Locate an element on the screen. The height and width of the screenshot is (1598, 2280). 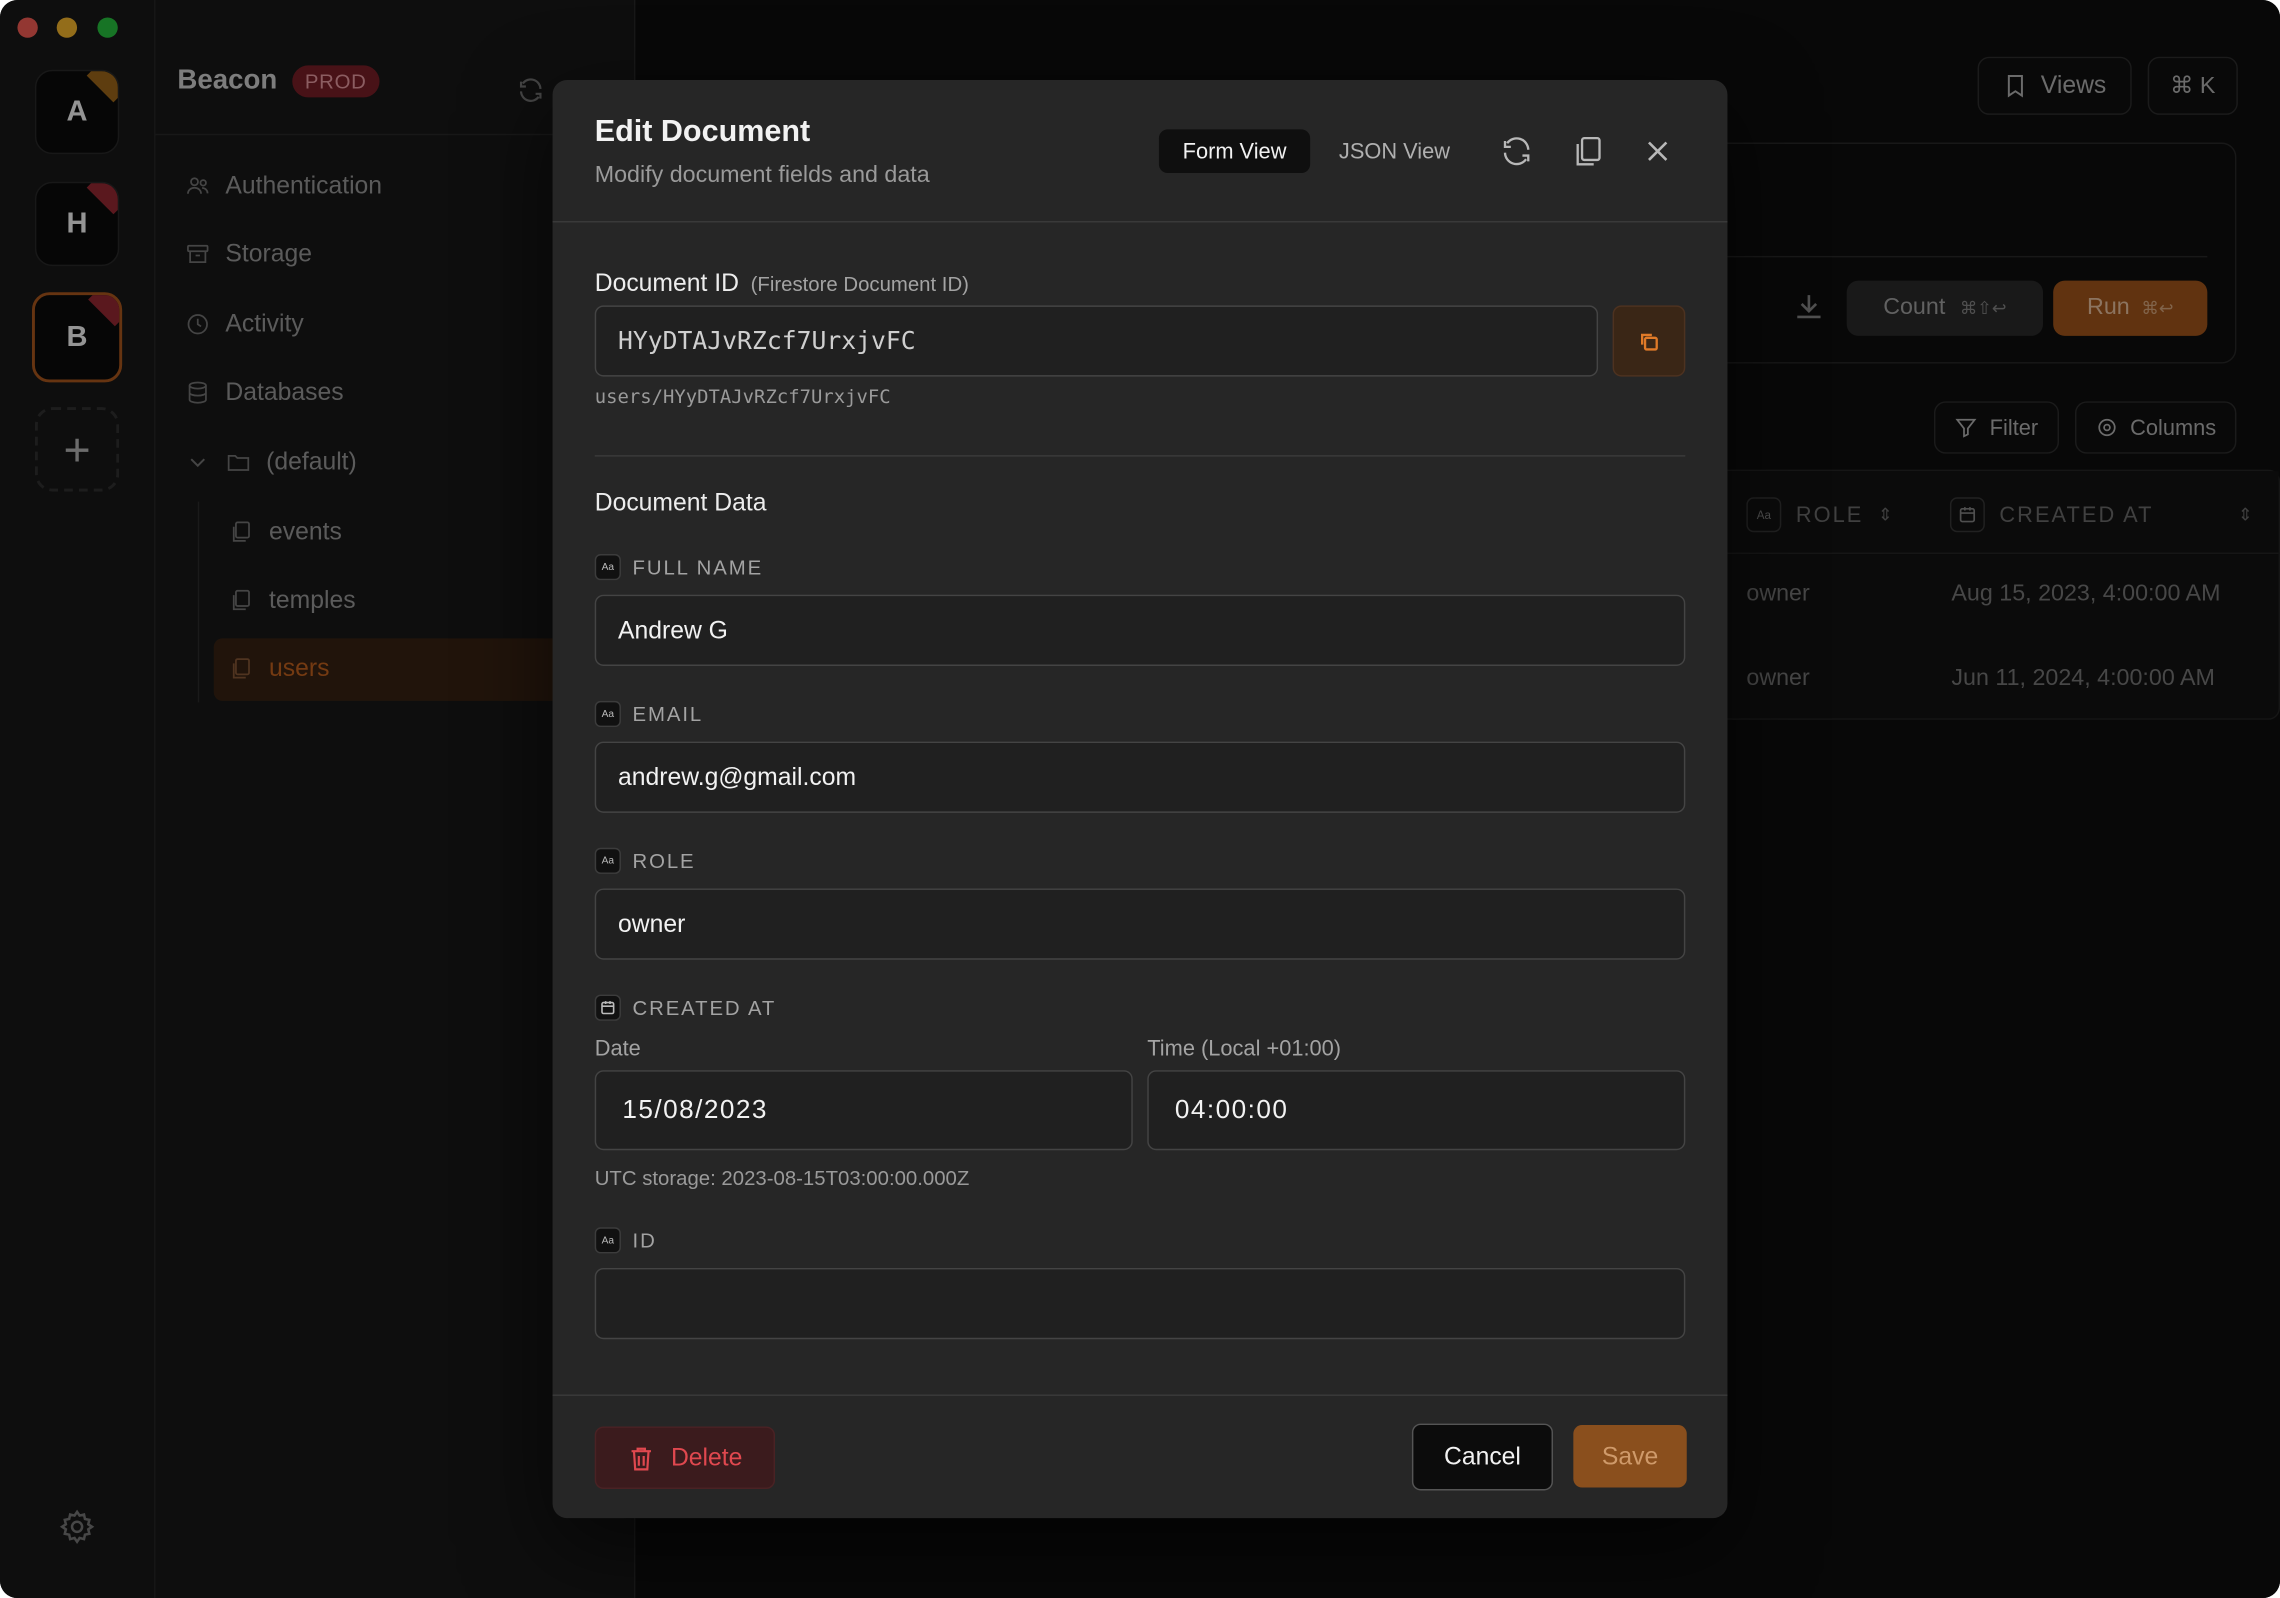
field-label-text: ID is located at coordinates (644, 1240).